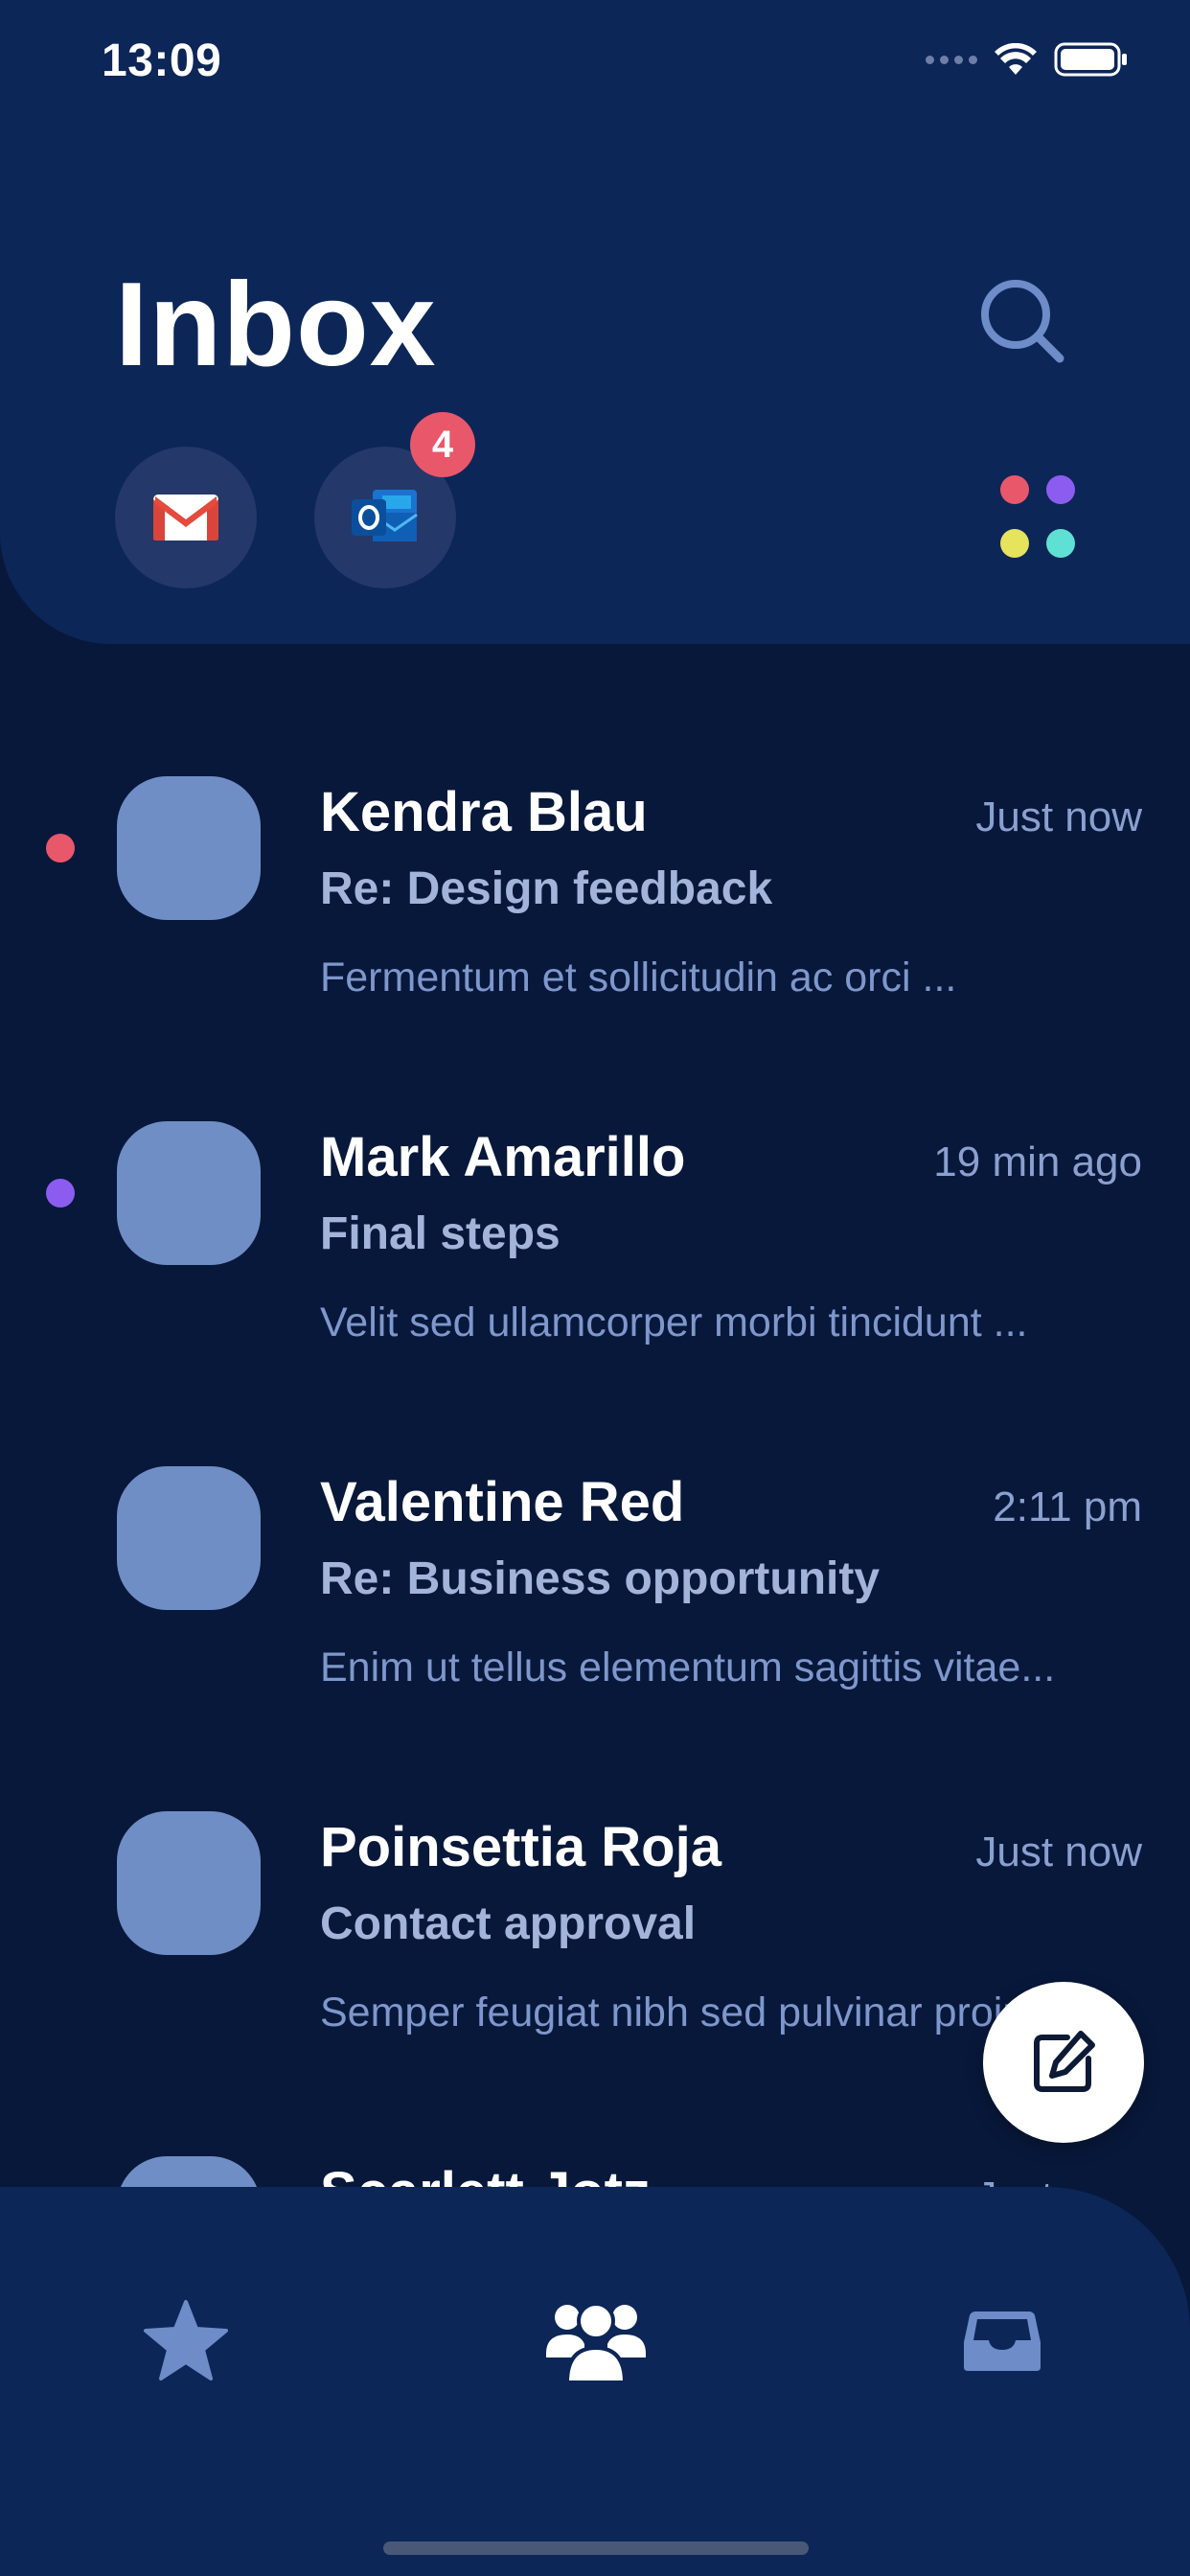 This screenshot has width=1190, height=2576. What do you see at coordinates (162, 60) in the screenshot?
I see `status-bar-time: 13:09` at bounding box center [162, 60].